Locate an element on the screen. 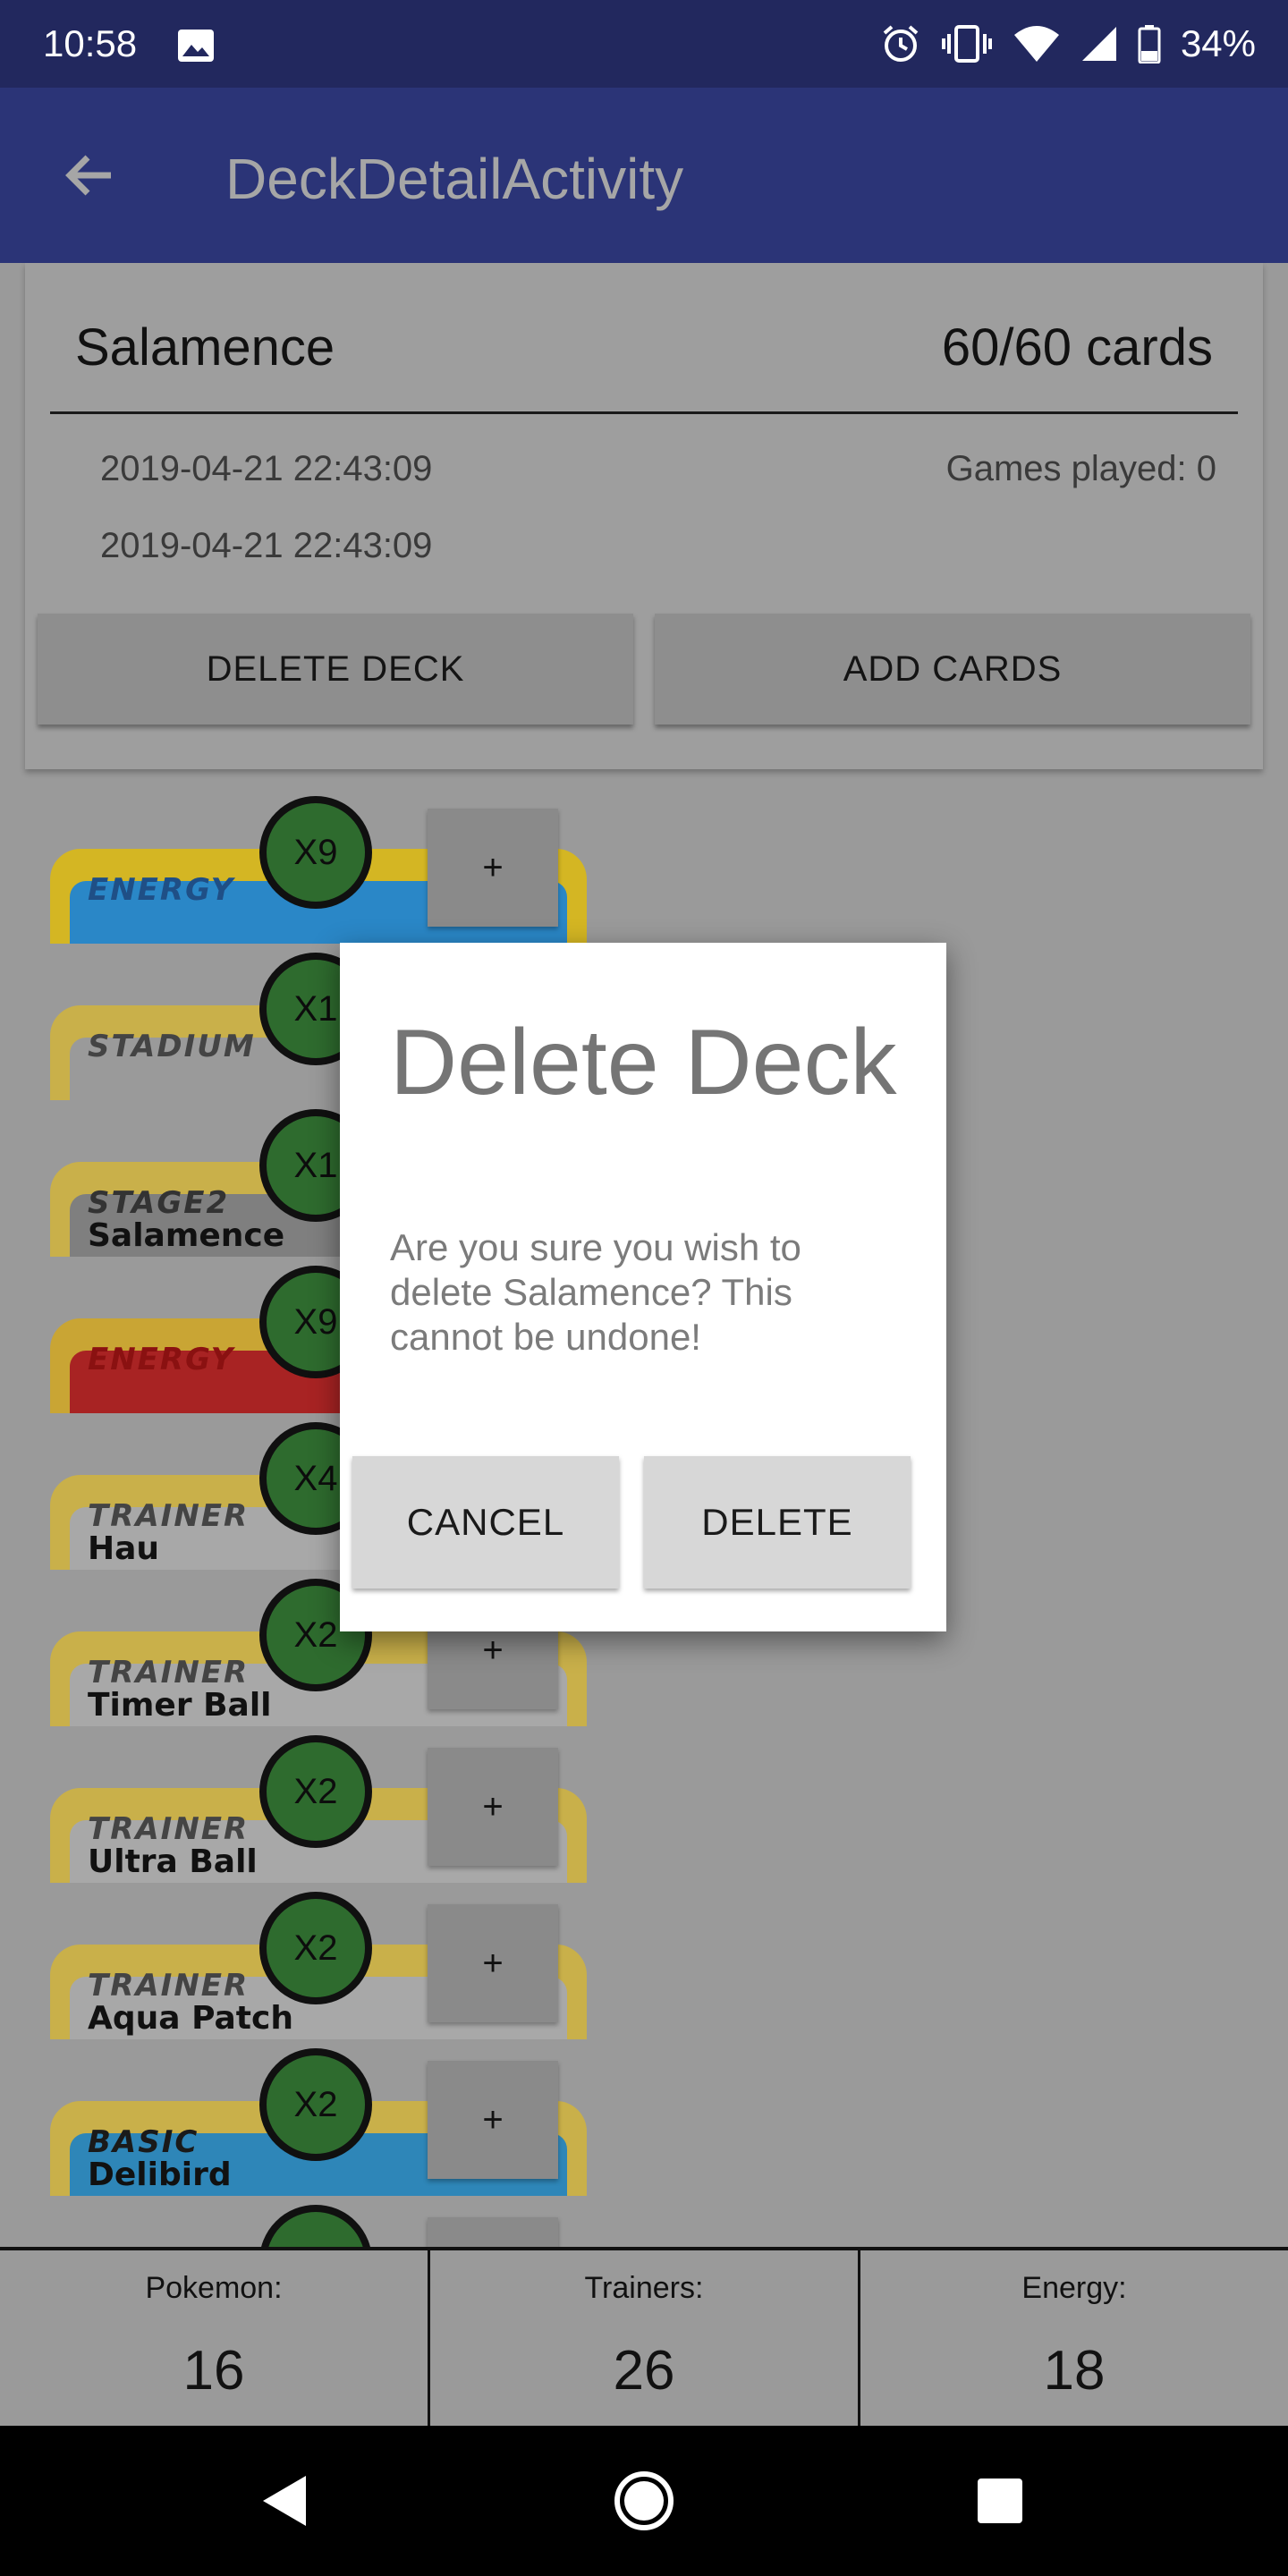  nav-home-button is located at coordinates (644, 2501).